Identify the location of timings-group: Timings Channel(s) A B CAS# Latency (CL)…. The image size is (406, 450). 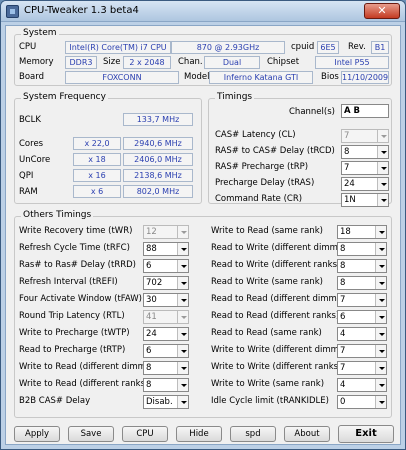
(300, 149).